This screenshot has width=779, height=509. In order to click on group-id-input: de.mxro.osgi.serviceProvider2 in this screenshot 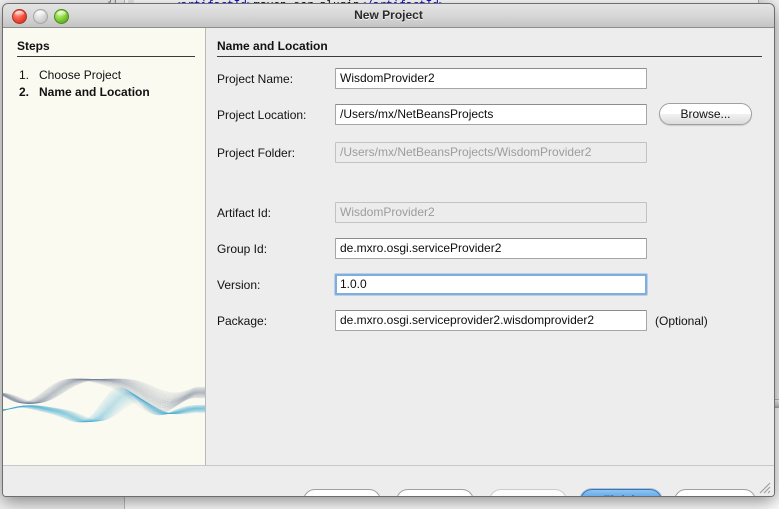, I will do `click(491, 248)`.